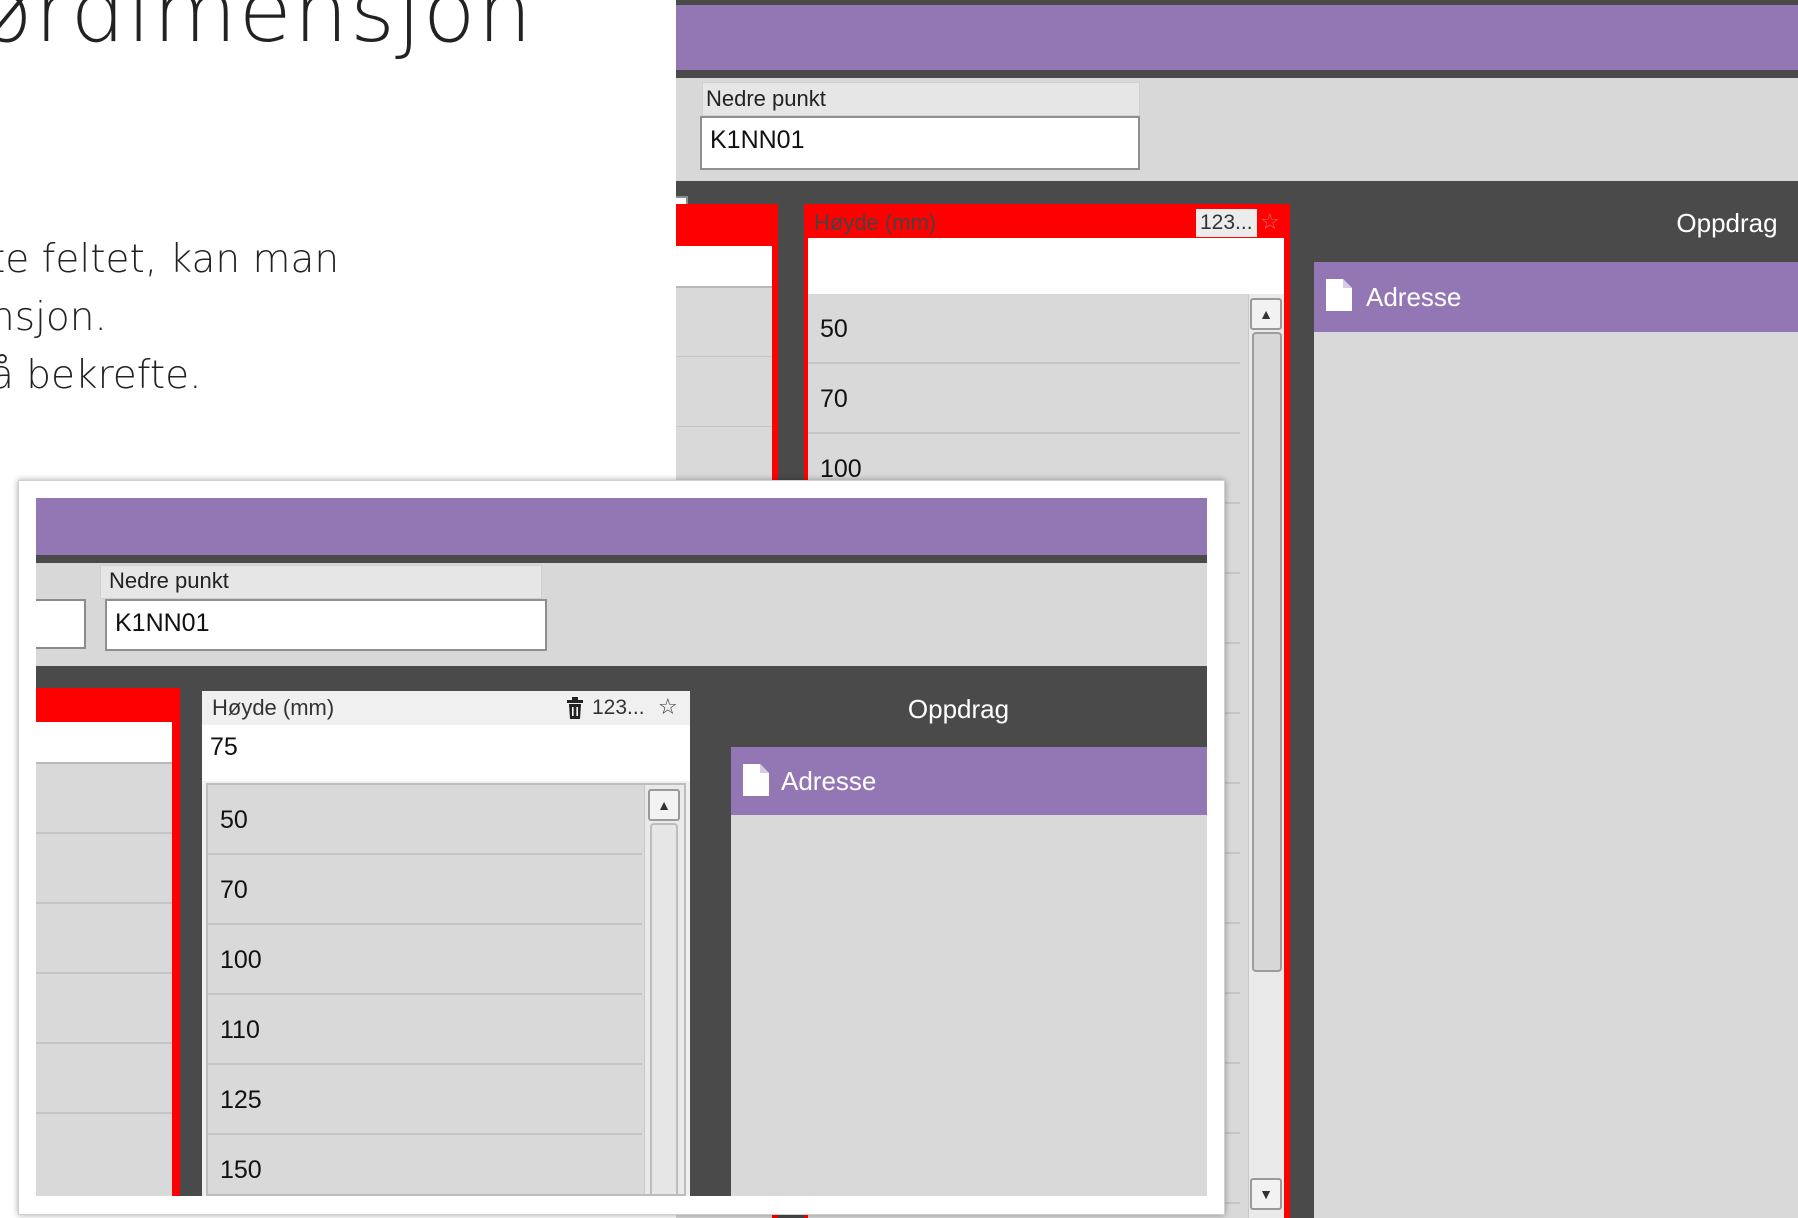 This screenshot has width=1798, height=1218. What do you see at coordinates (104, 959) in the screenshot?
I see `left-column-list` at bounding box center [104, 959].